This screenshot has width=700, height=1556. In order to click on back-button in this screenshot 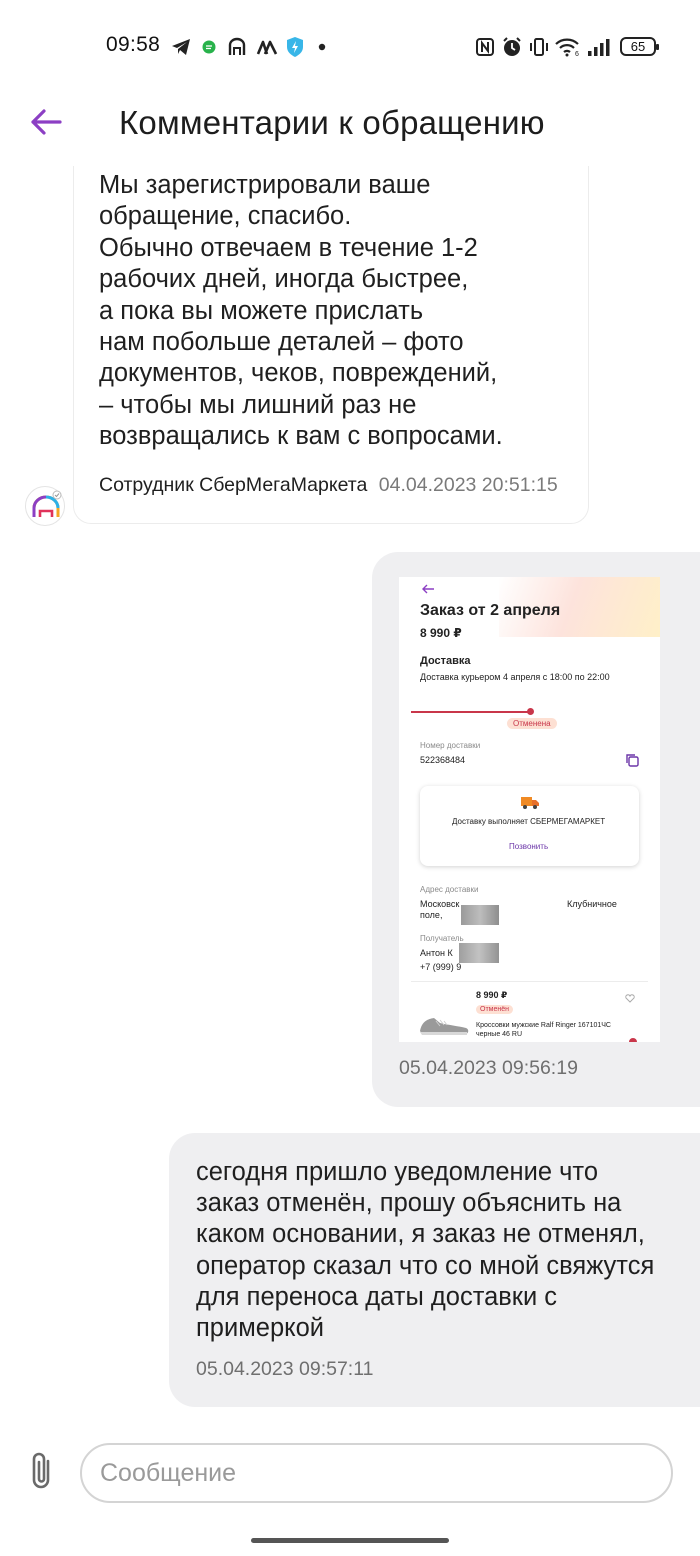, I will do `click(46, 122)`.